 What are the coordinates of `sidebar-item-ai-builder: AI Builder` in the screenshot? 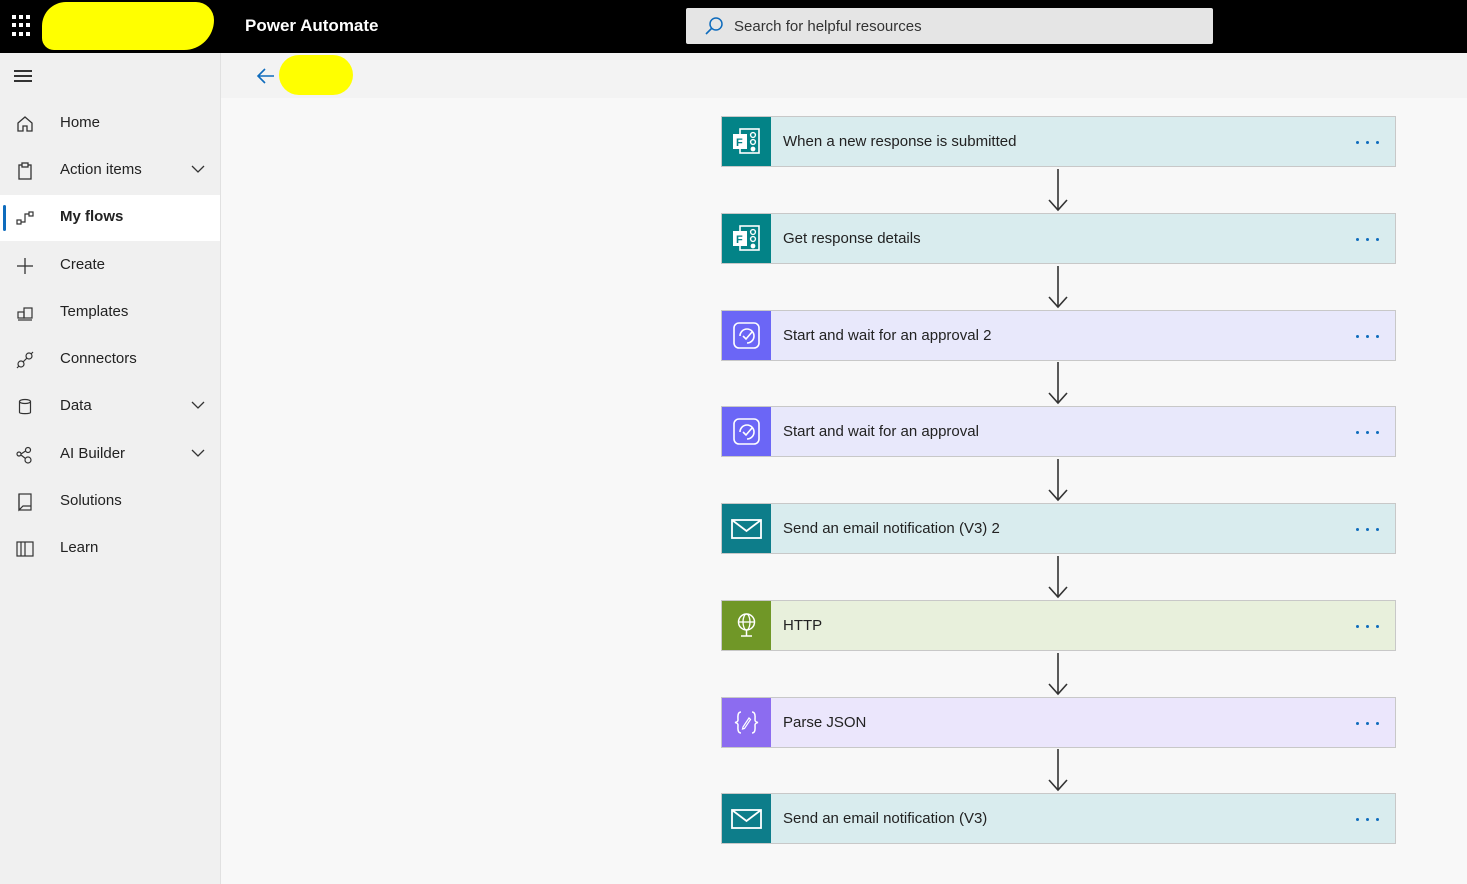 It's located at (110, 455).